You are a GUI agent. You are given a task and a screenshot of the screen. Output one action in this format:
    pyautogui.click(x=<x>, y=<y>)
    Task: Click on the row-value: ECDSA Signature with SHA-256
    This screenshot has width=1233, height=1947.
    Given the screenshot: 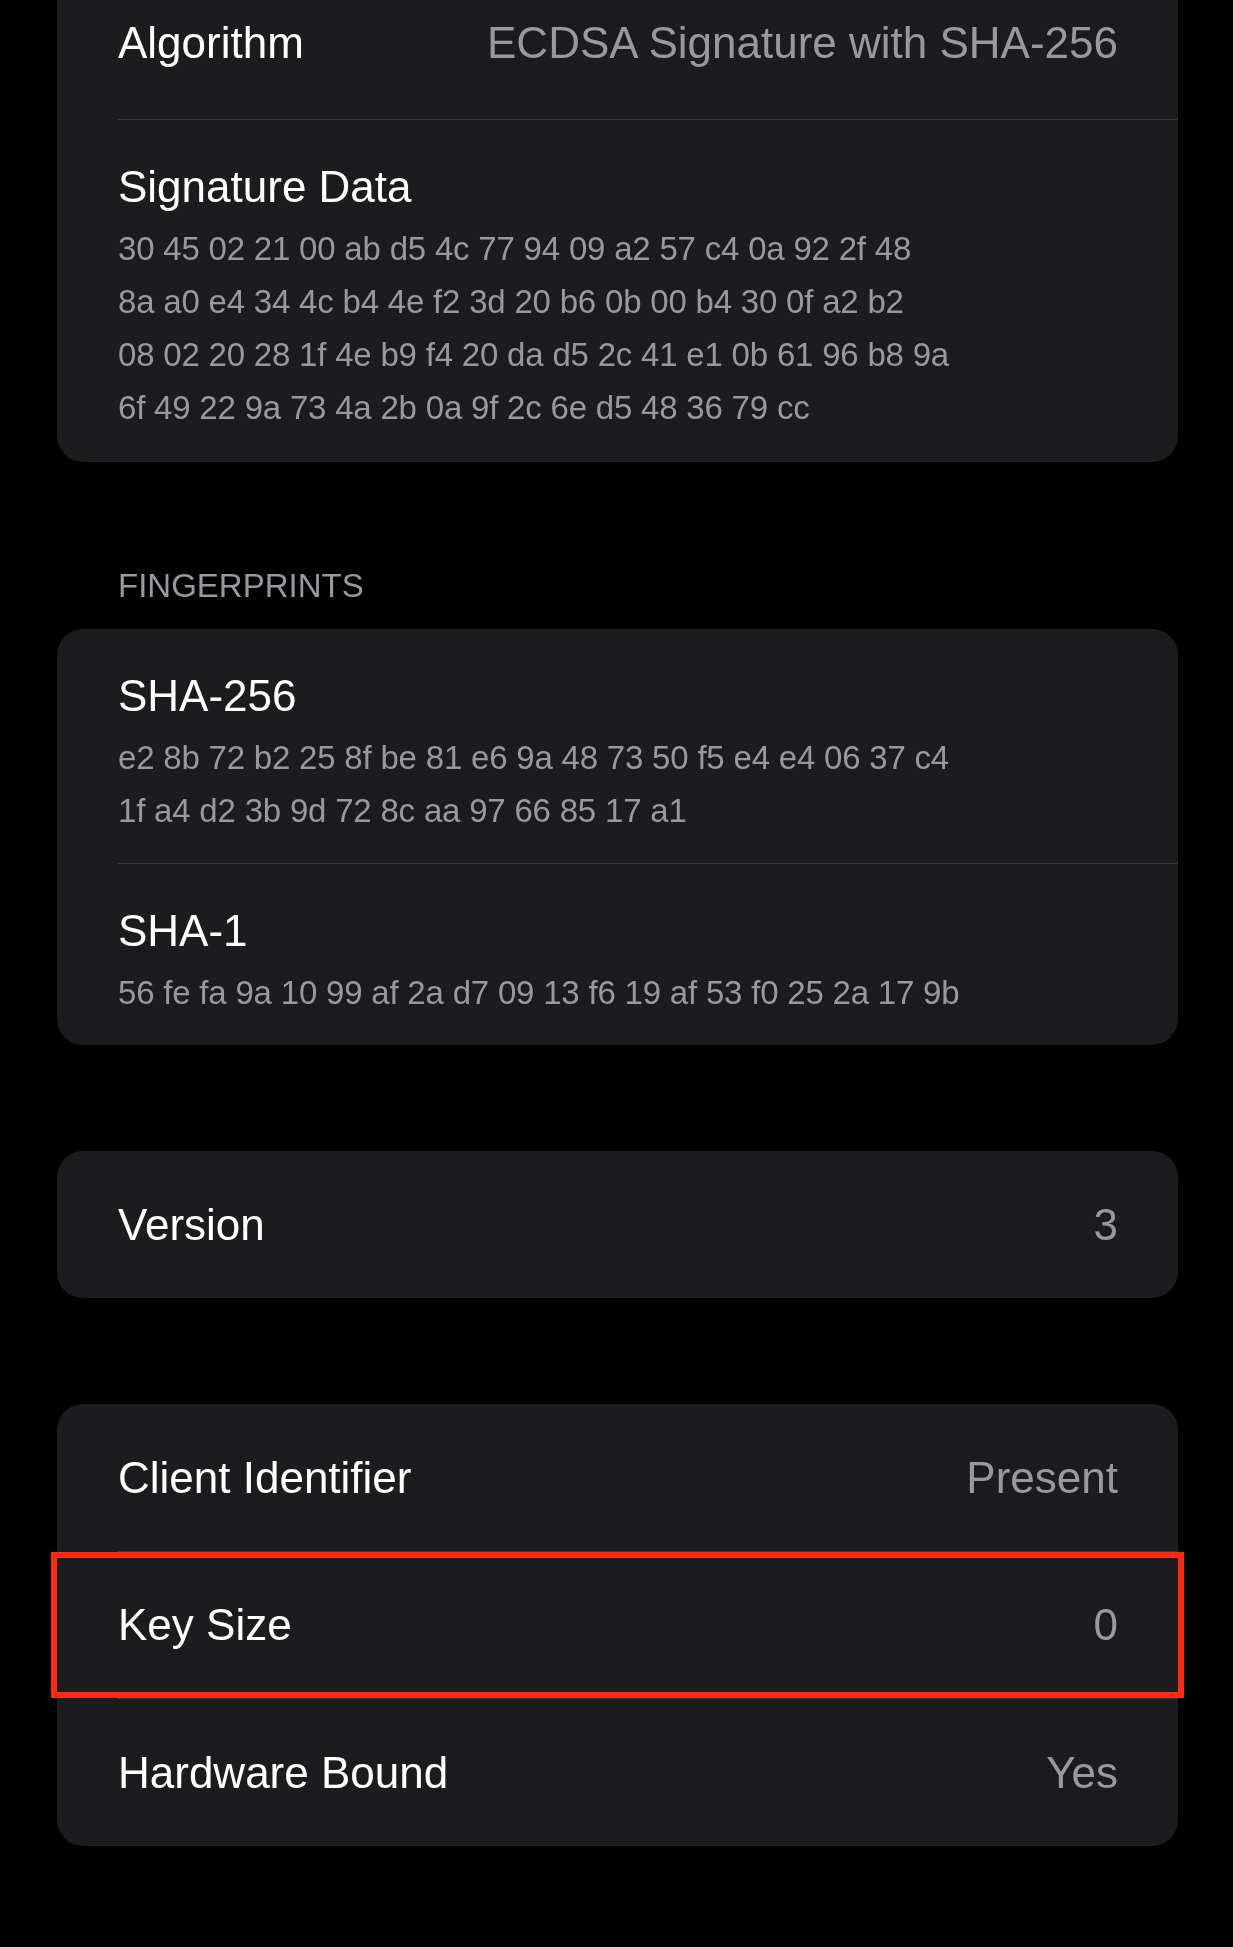 What is the action you would take?
    pyautogui.click(x=802, y=43)
    